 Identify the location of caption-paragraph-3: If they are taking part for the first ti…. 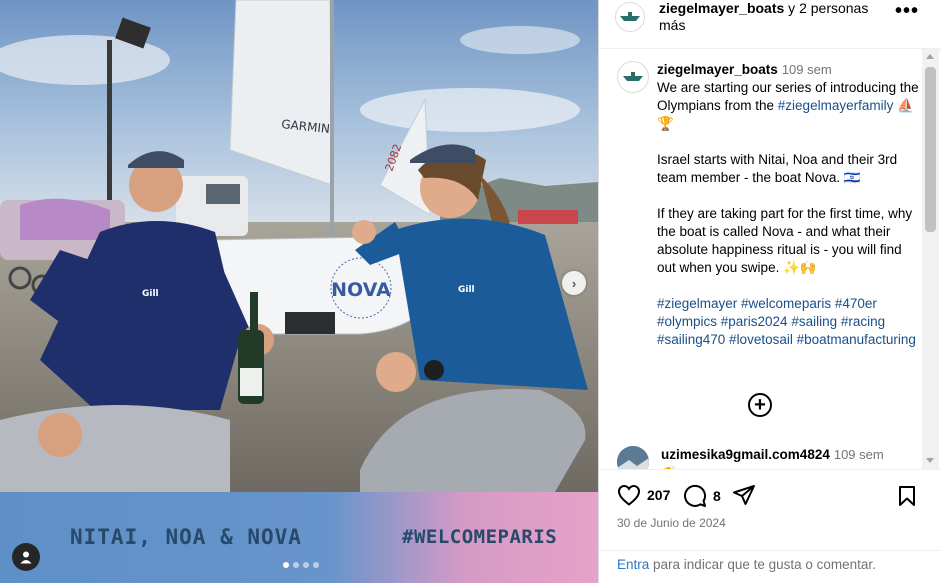
(785, 240).